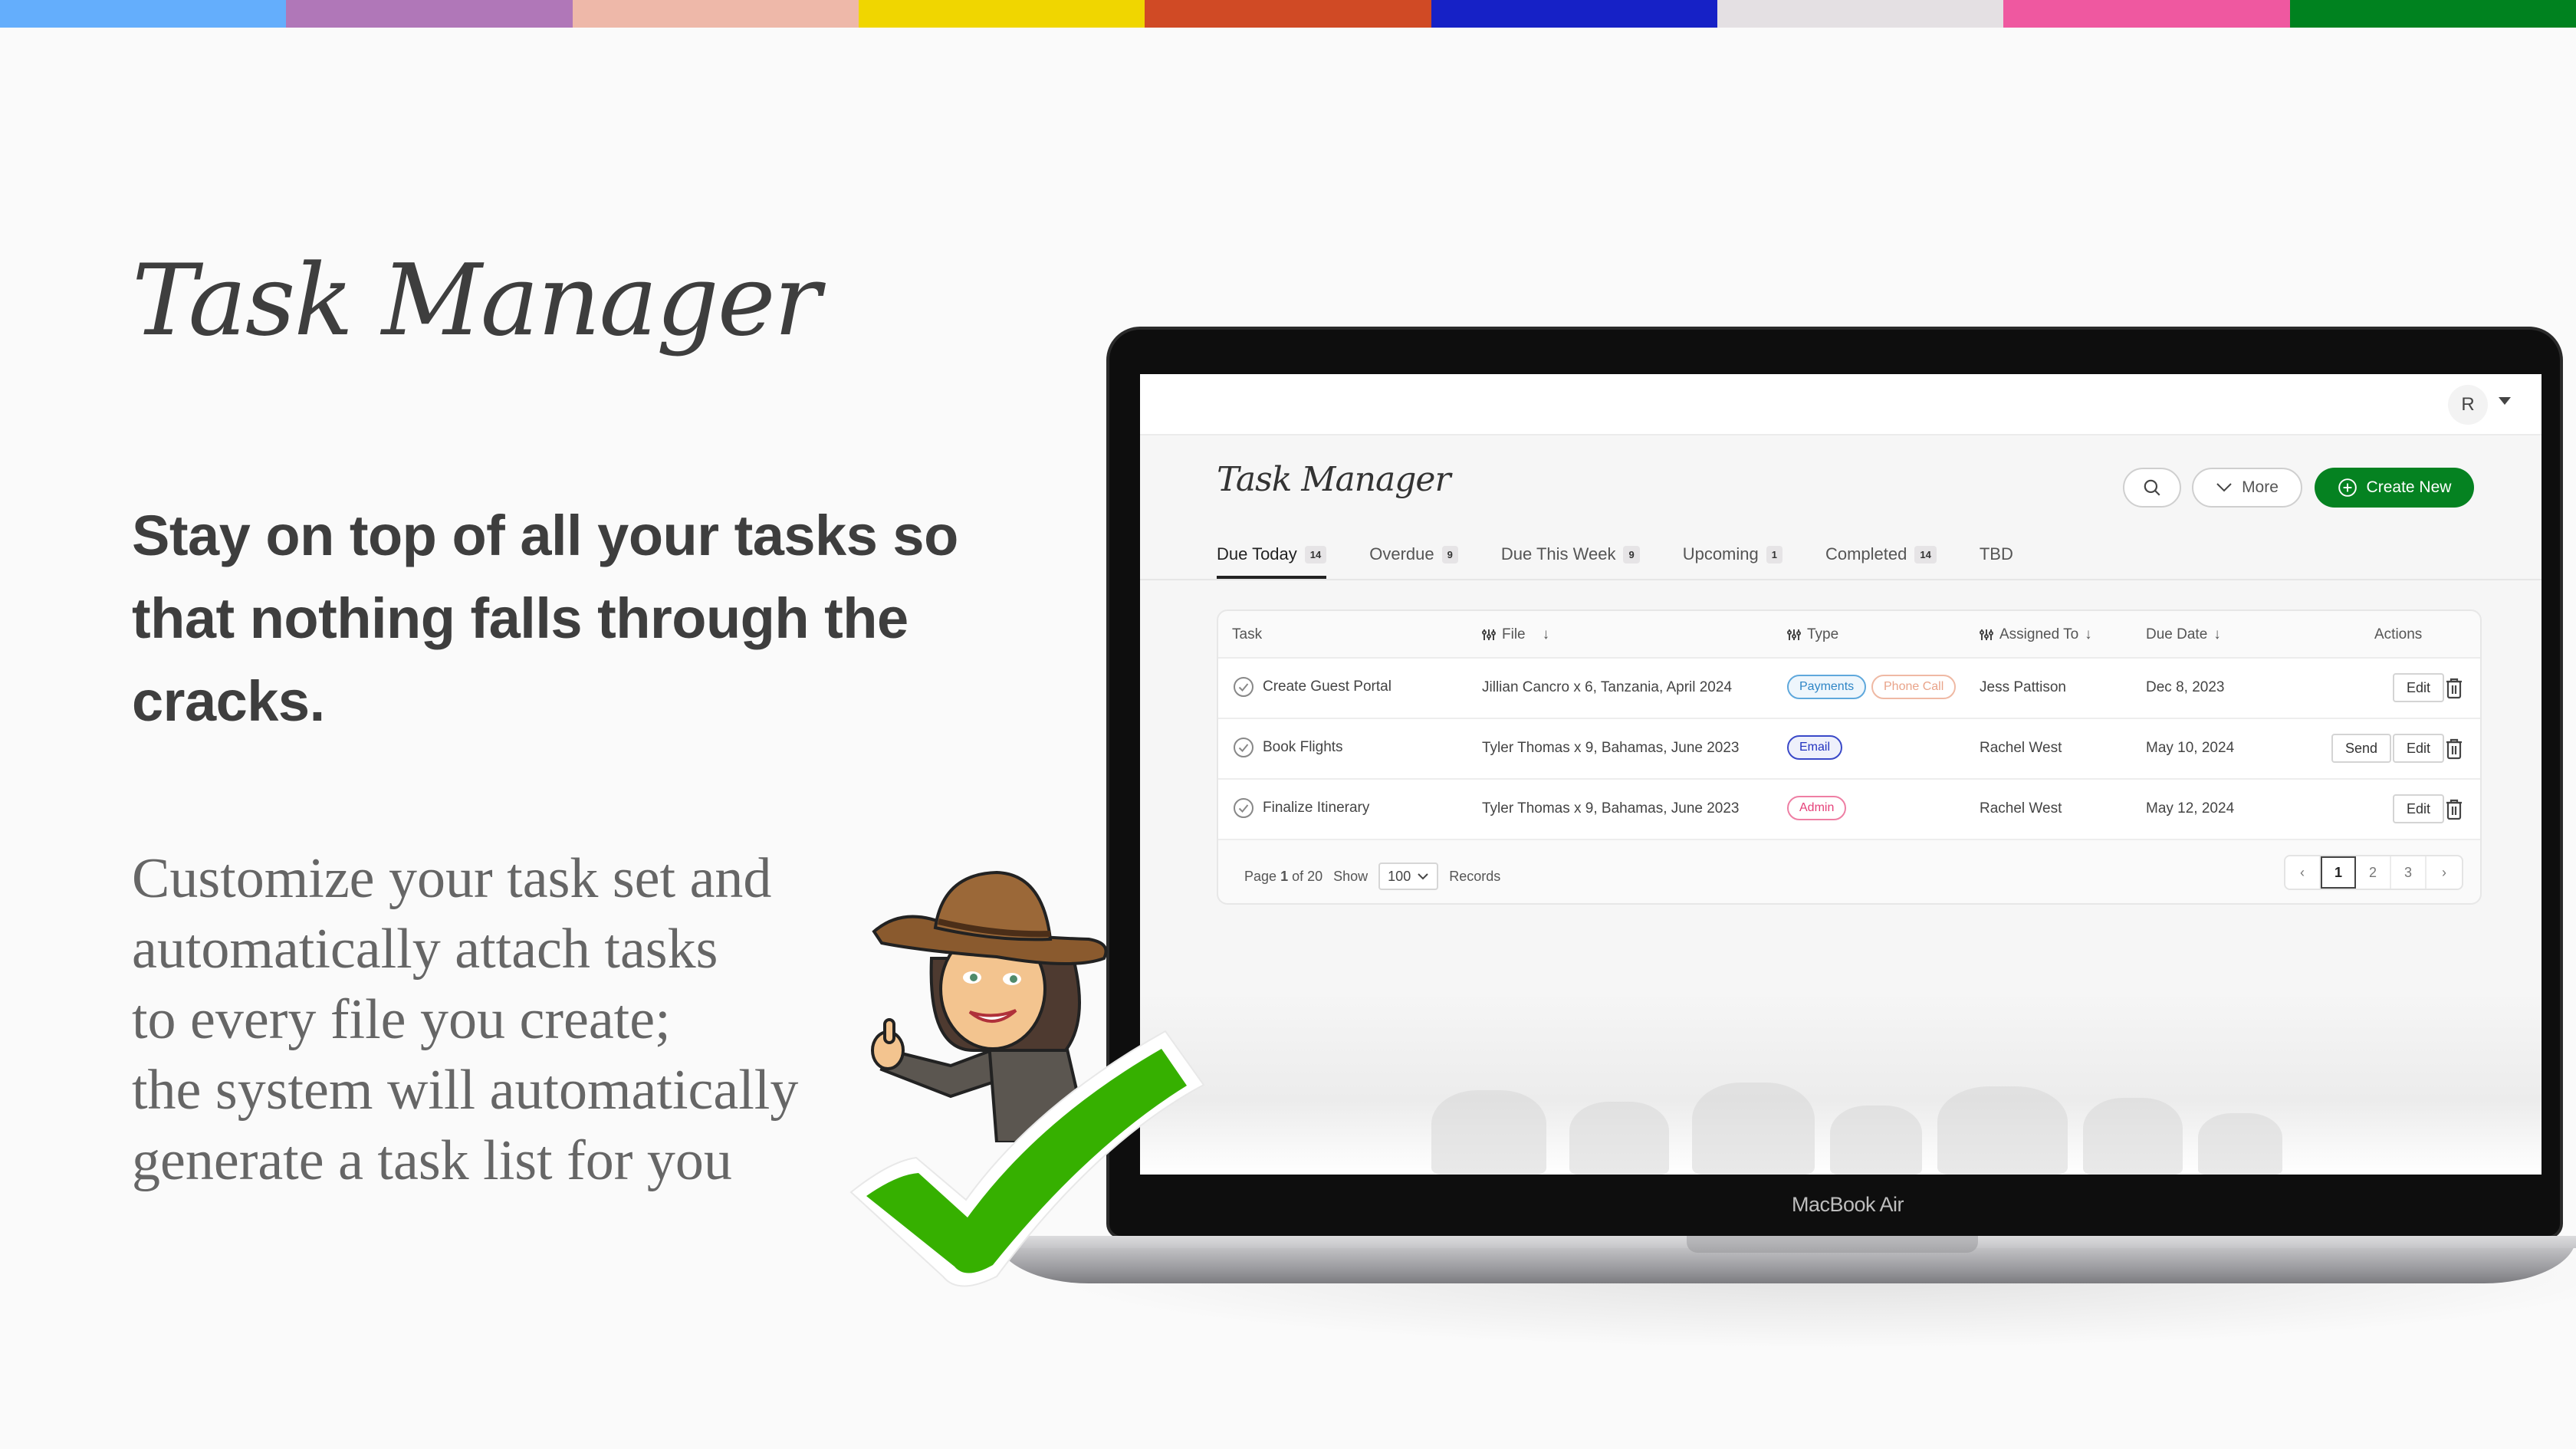 This screenshot has height=1449, width=2576. I want to click on tab-overdue: Overdue 9, so click(1413, 554).